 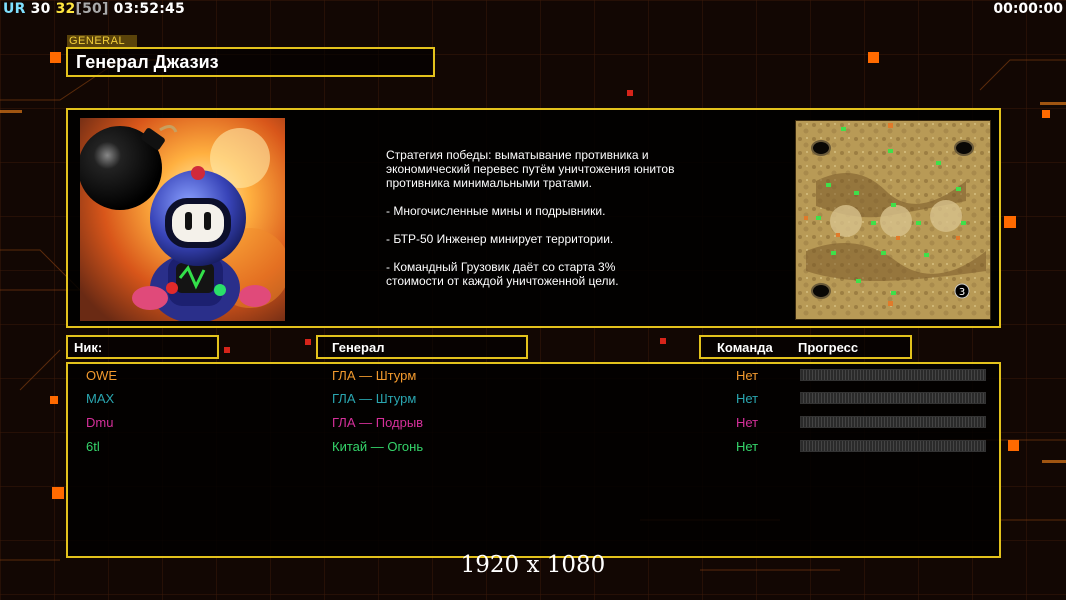 I want to click on player-nick: Dmu, so click(x=100, y=422).